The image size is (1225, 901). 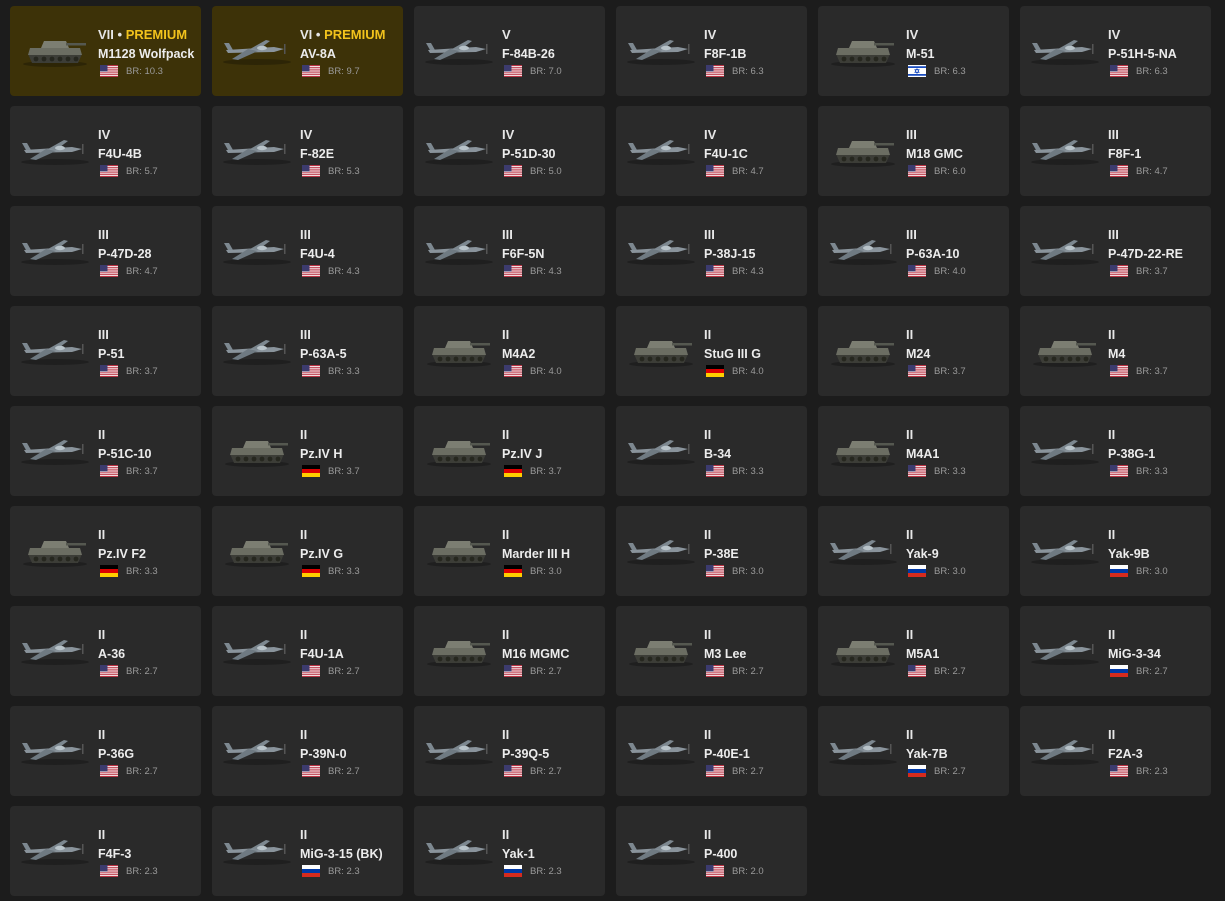 What do you see at coordinates (105, 151) in the screenshot?
I see `vehicle-card-f4u-4b: IV F4U-4B BR: 5.7` at bounding box center [105, 151].